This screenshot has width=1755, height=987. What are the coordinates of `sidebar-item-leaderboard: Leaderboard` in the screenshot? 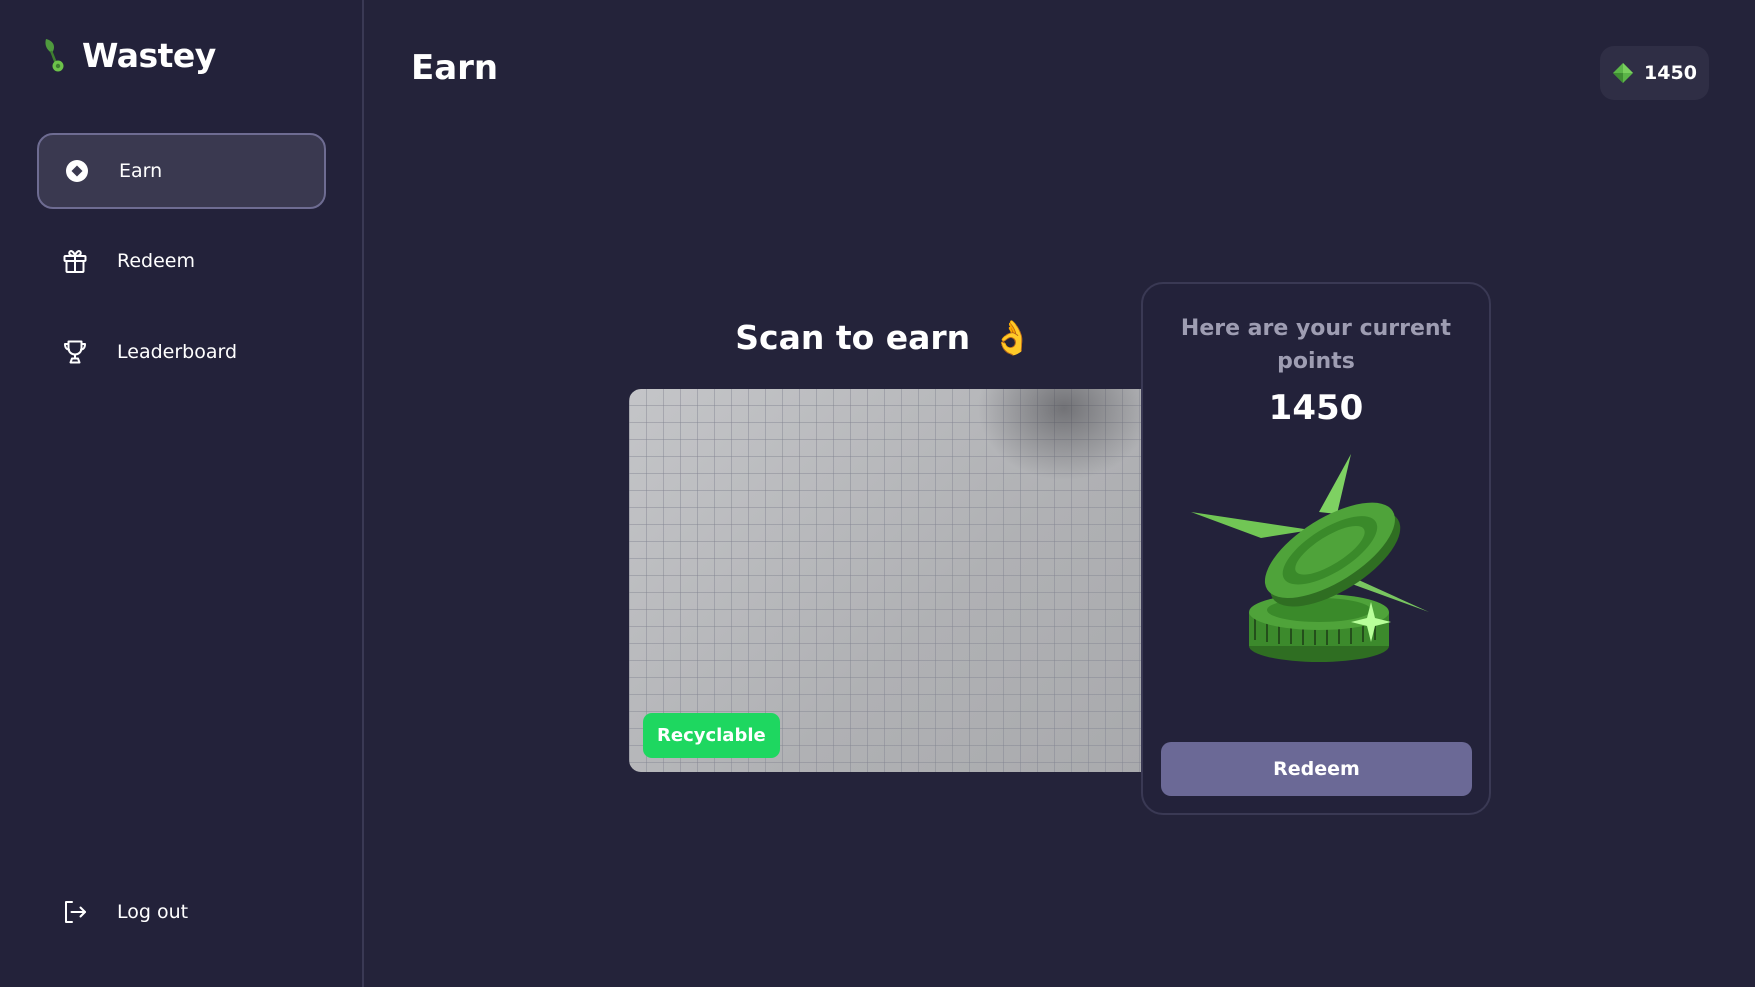 It's located at (181, 352).